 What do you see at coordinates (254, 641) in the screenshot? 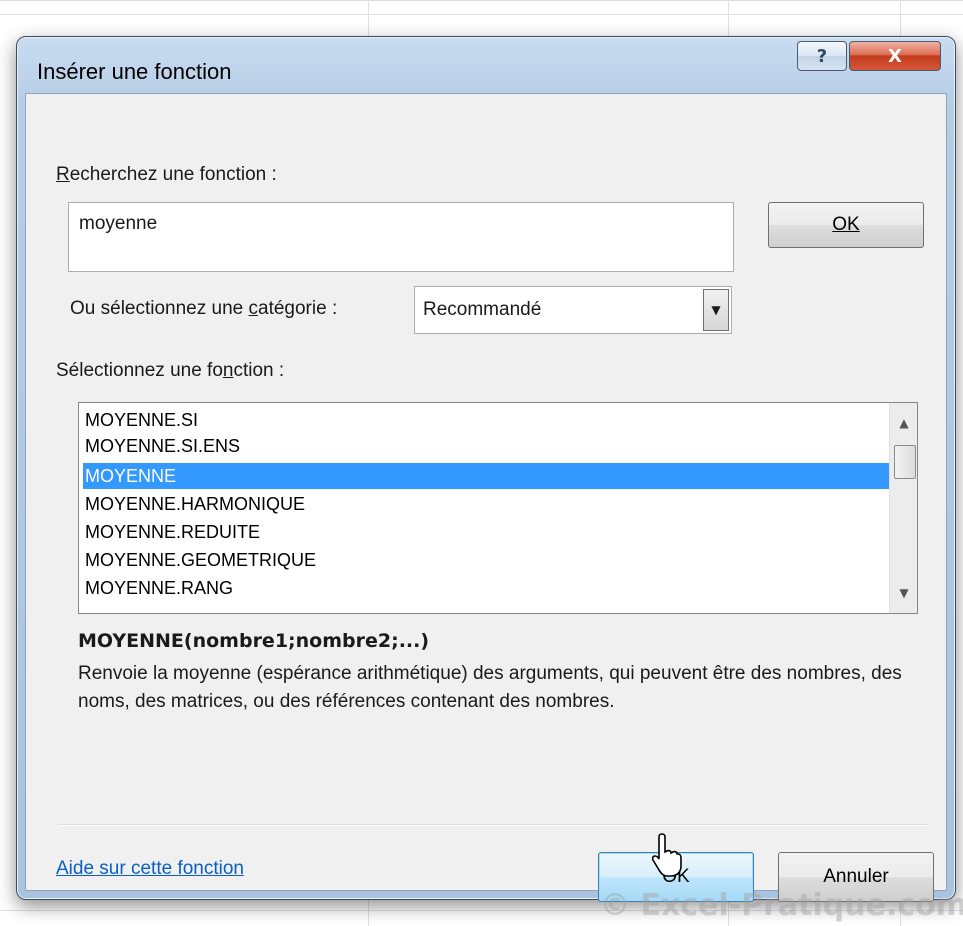
I see `function-signature: MOYENNE(nombre1;nombre2;...)` at bounding box center [254, 641].